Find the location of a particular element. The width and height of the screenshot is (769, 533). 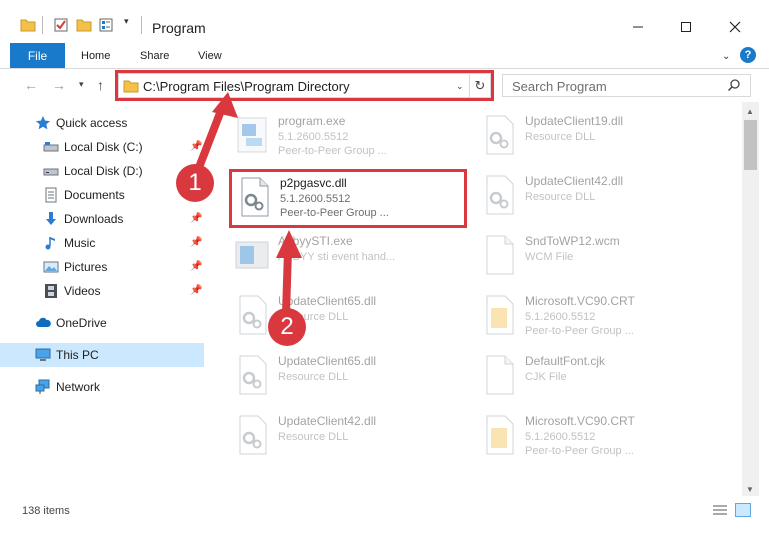

address-dropdown-icon: ⌄ is located at coordinates (460, 86).